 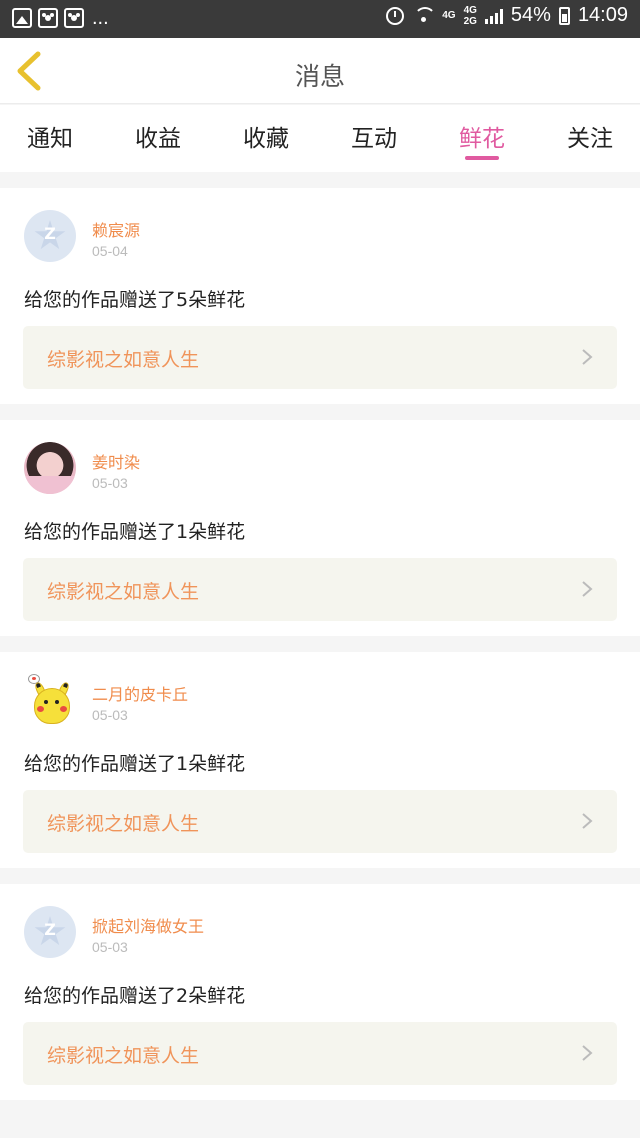 What do you see at coordinates (482, 158) in the screenshot?
I see `active-tab-indicator` at bounding box center [482, 158].